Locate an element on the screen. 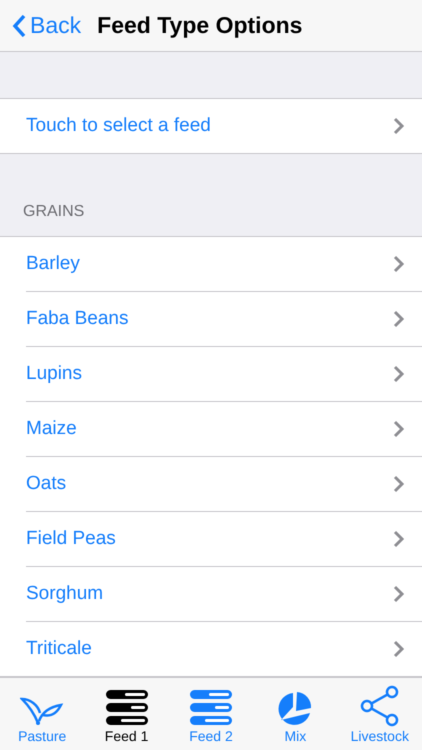 The width and height of the screenshot is (422, 750). window-title: Feed Type Options is located at coordinates (199, 25).